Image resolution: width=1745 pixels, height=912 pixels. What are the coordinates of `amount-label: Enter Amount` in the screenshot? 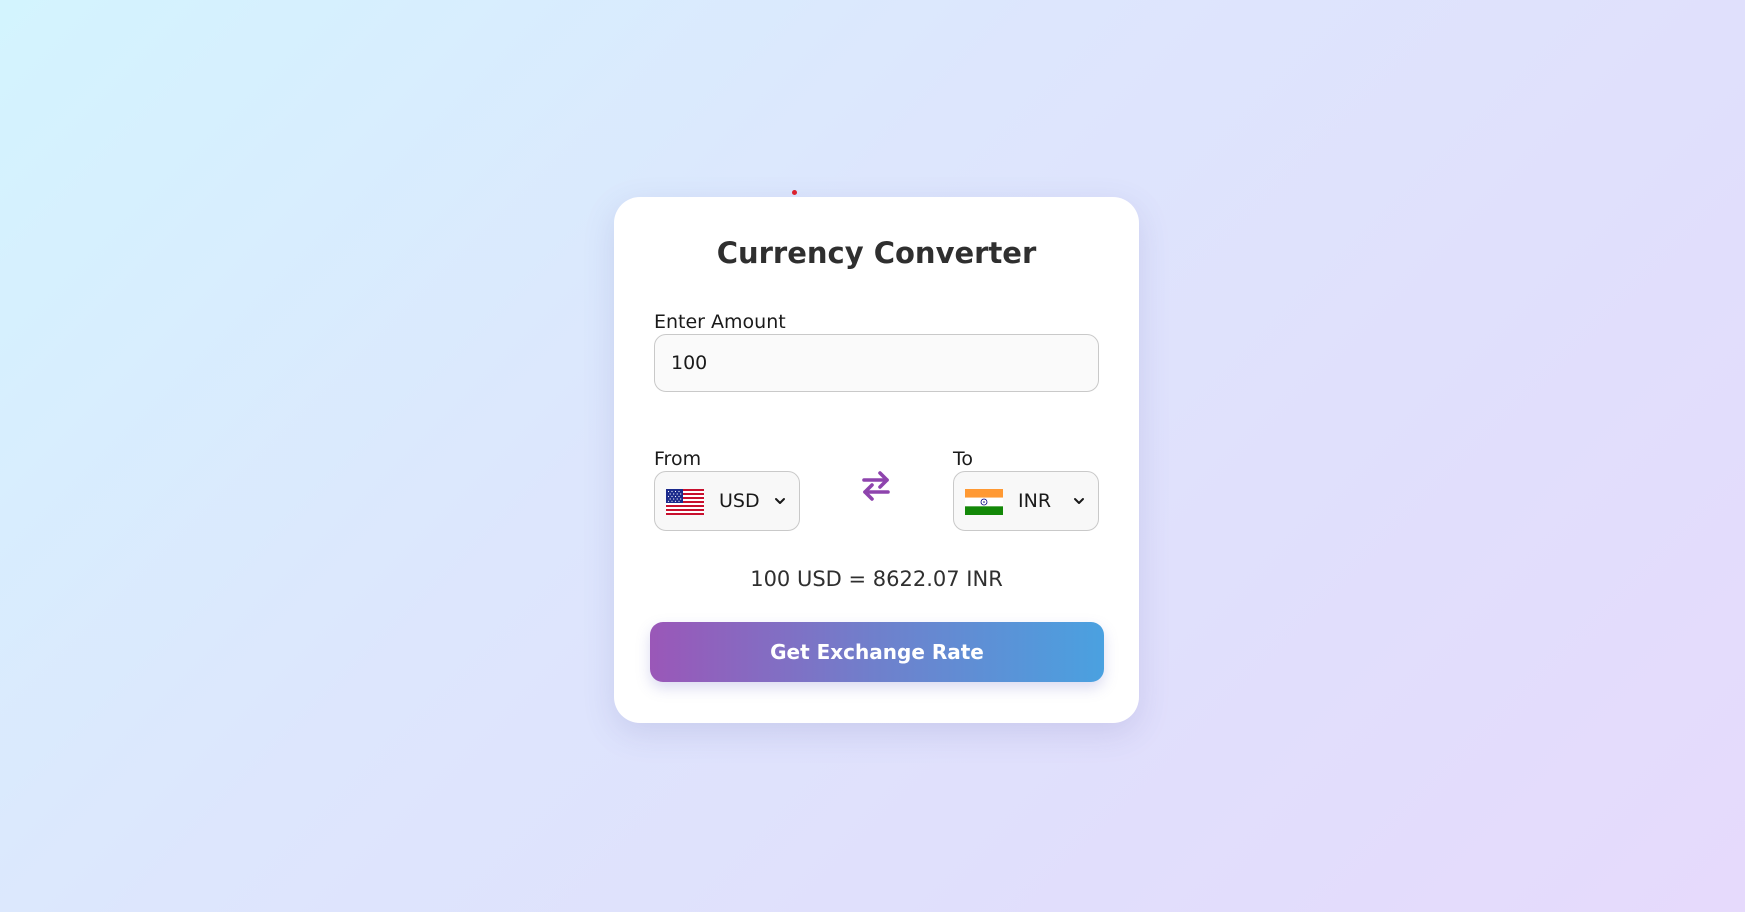 It's located at (720, 322).